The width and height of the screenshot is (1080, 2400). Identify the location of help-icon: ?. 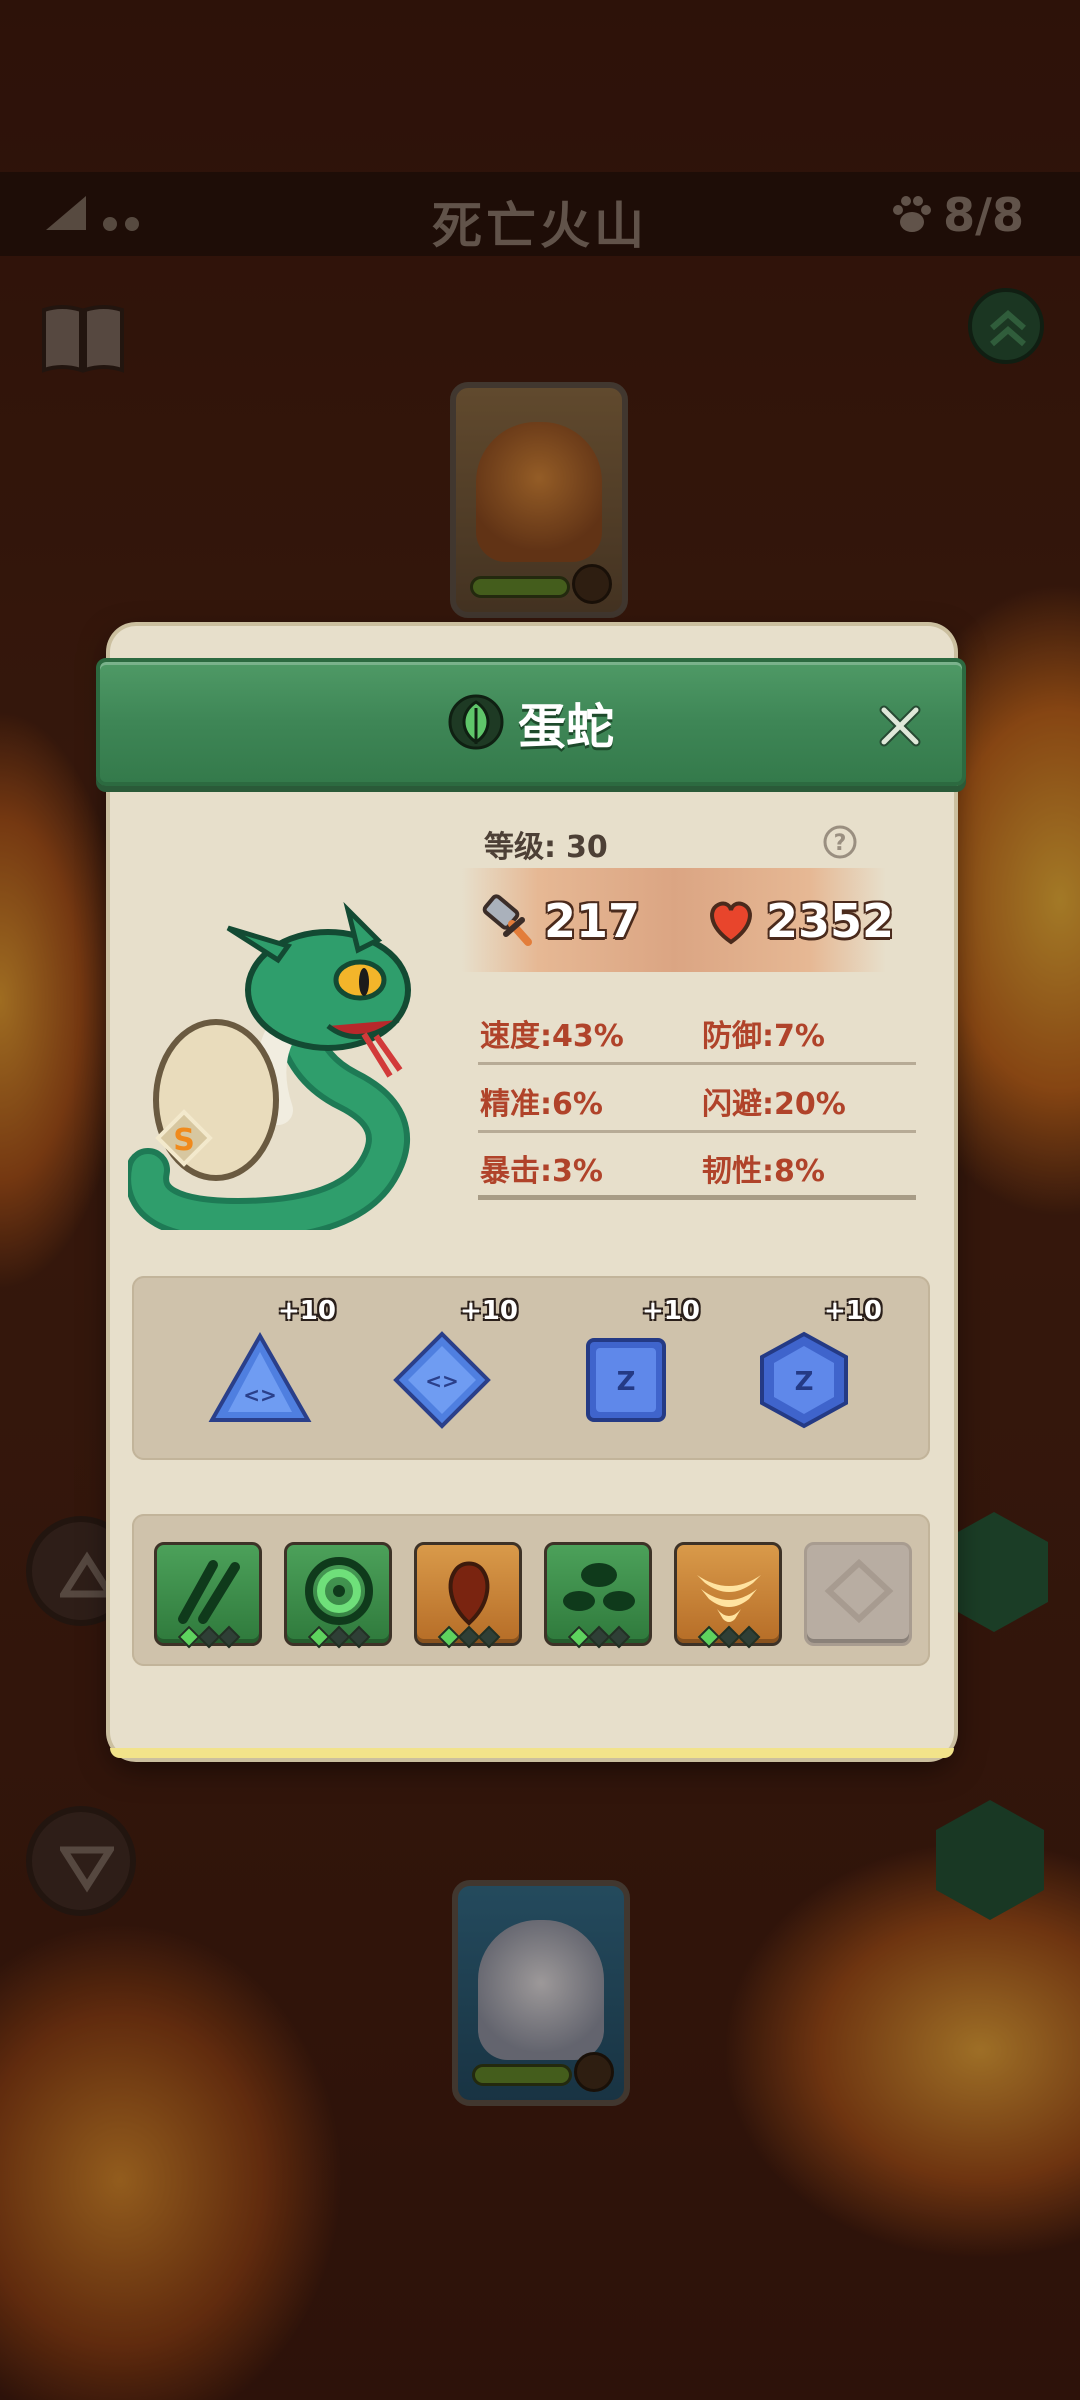
(840, 842).